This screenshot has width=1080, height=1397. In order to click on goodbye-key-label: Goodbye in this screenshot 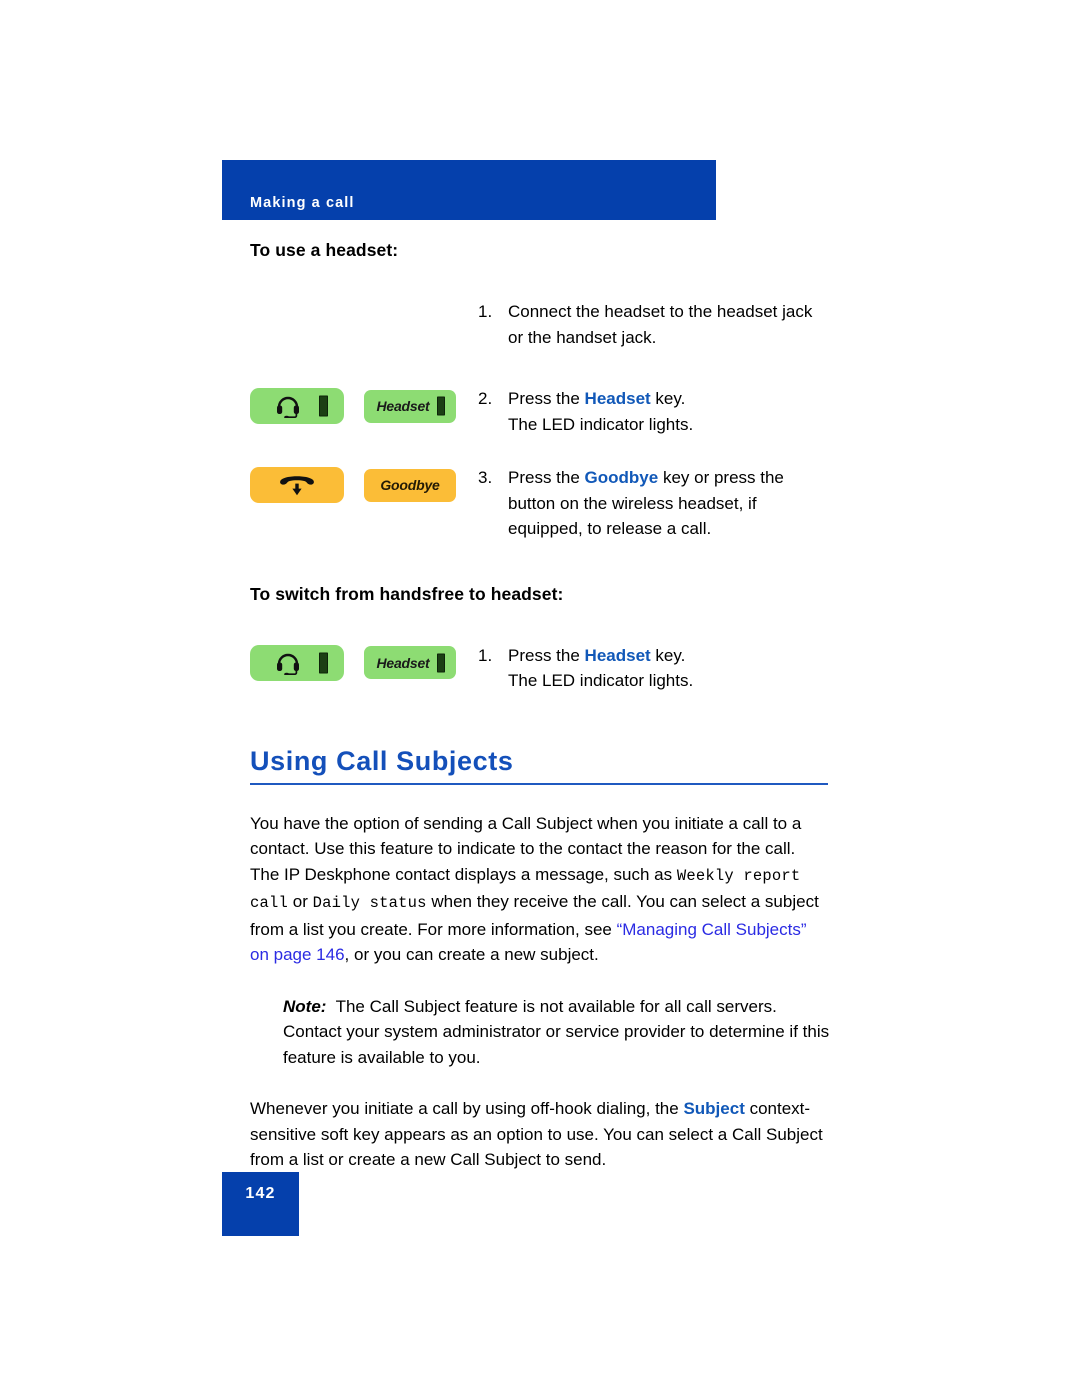, I will do `click(410, 485)`.